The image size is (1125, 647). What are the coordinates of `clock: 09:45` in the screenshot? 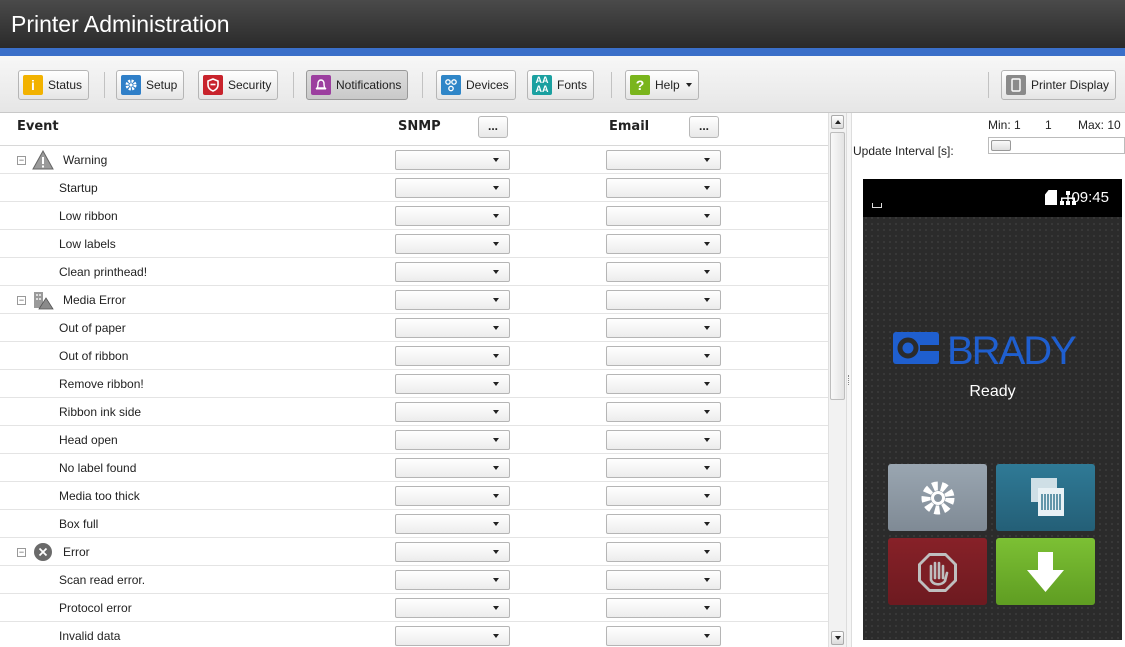 It's located at (1090, 197).